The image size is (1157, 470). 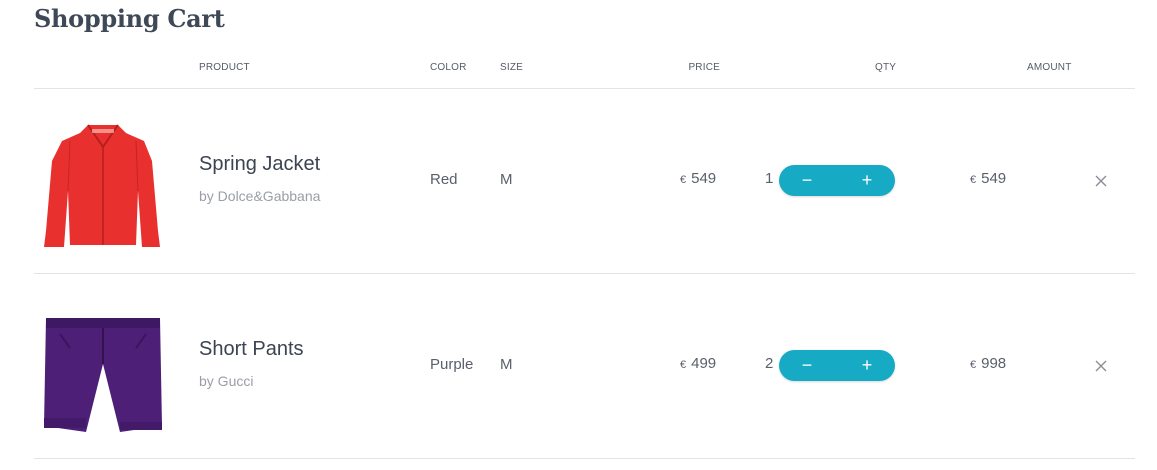 I want to click on header-amount: AMOUNT, so click(x=1049, y=67).